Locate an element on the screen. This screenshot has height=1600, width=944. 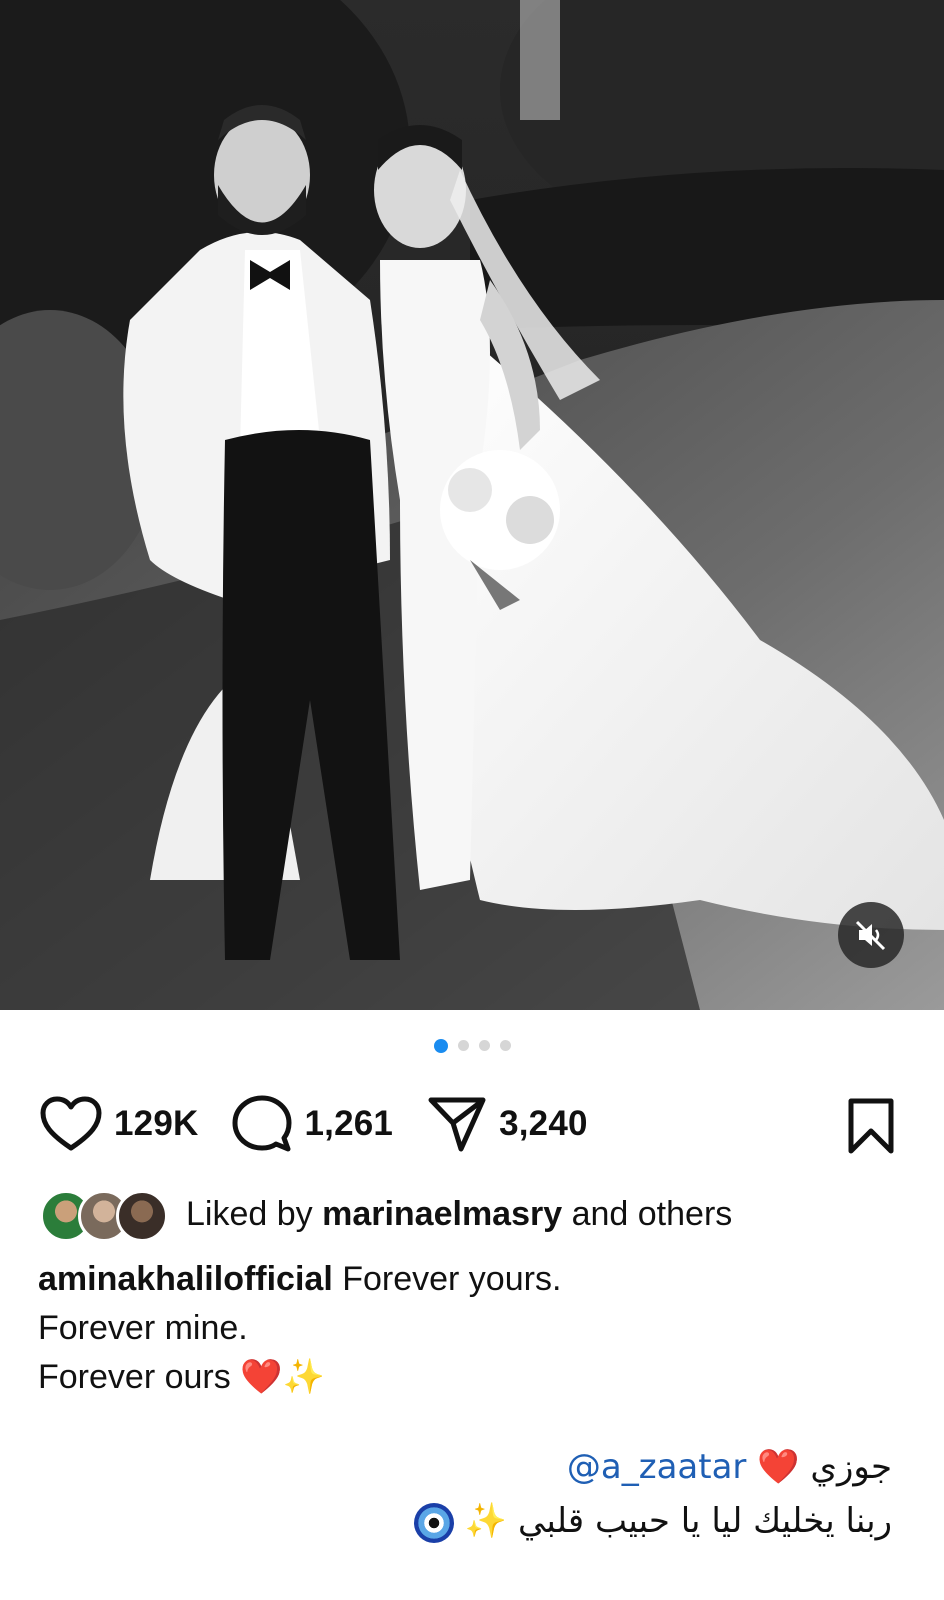
send-paper-plane-icon is located at coordinates (457, 1124).